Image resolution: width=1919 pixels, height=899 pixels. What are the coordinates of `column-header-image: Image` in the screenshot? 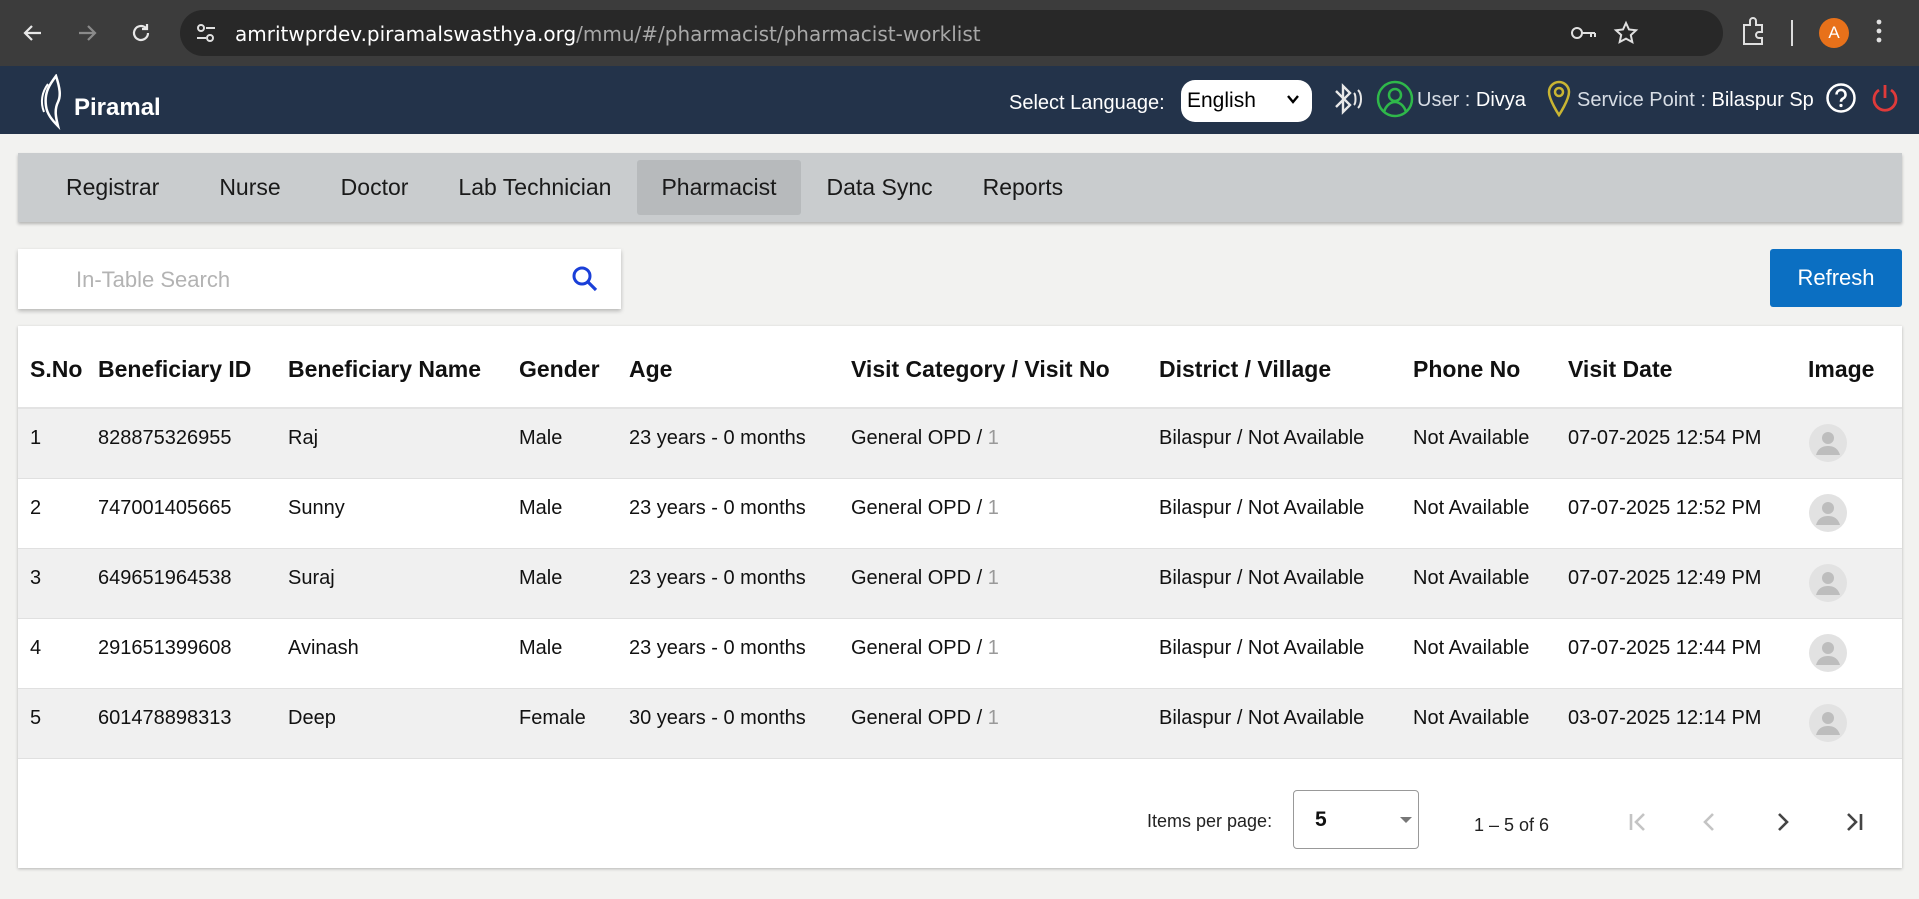 It's located at (1855, 367).